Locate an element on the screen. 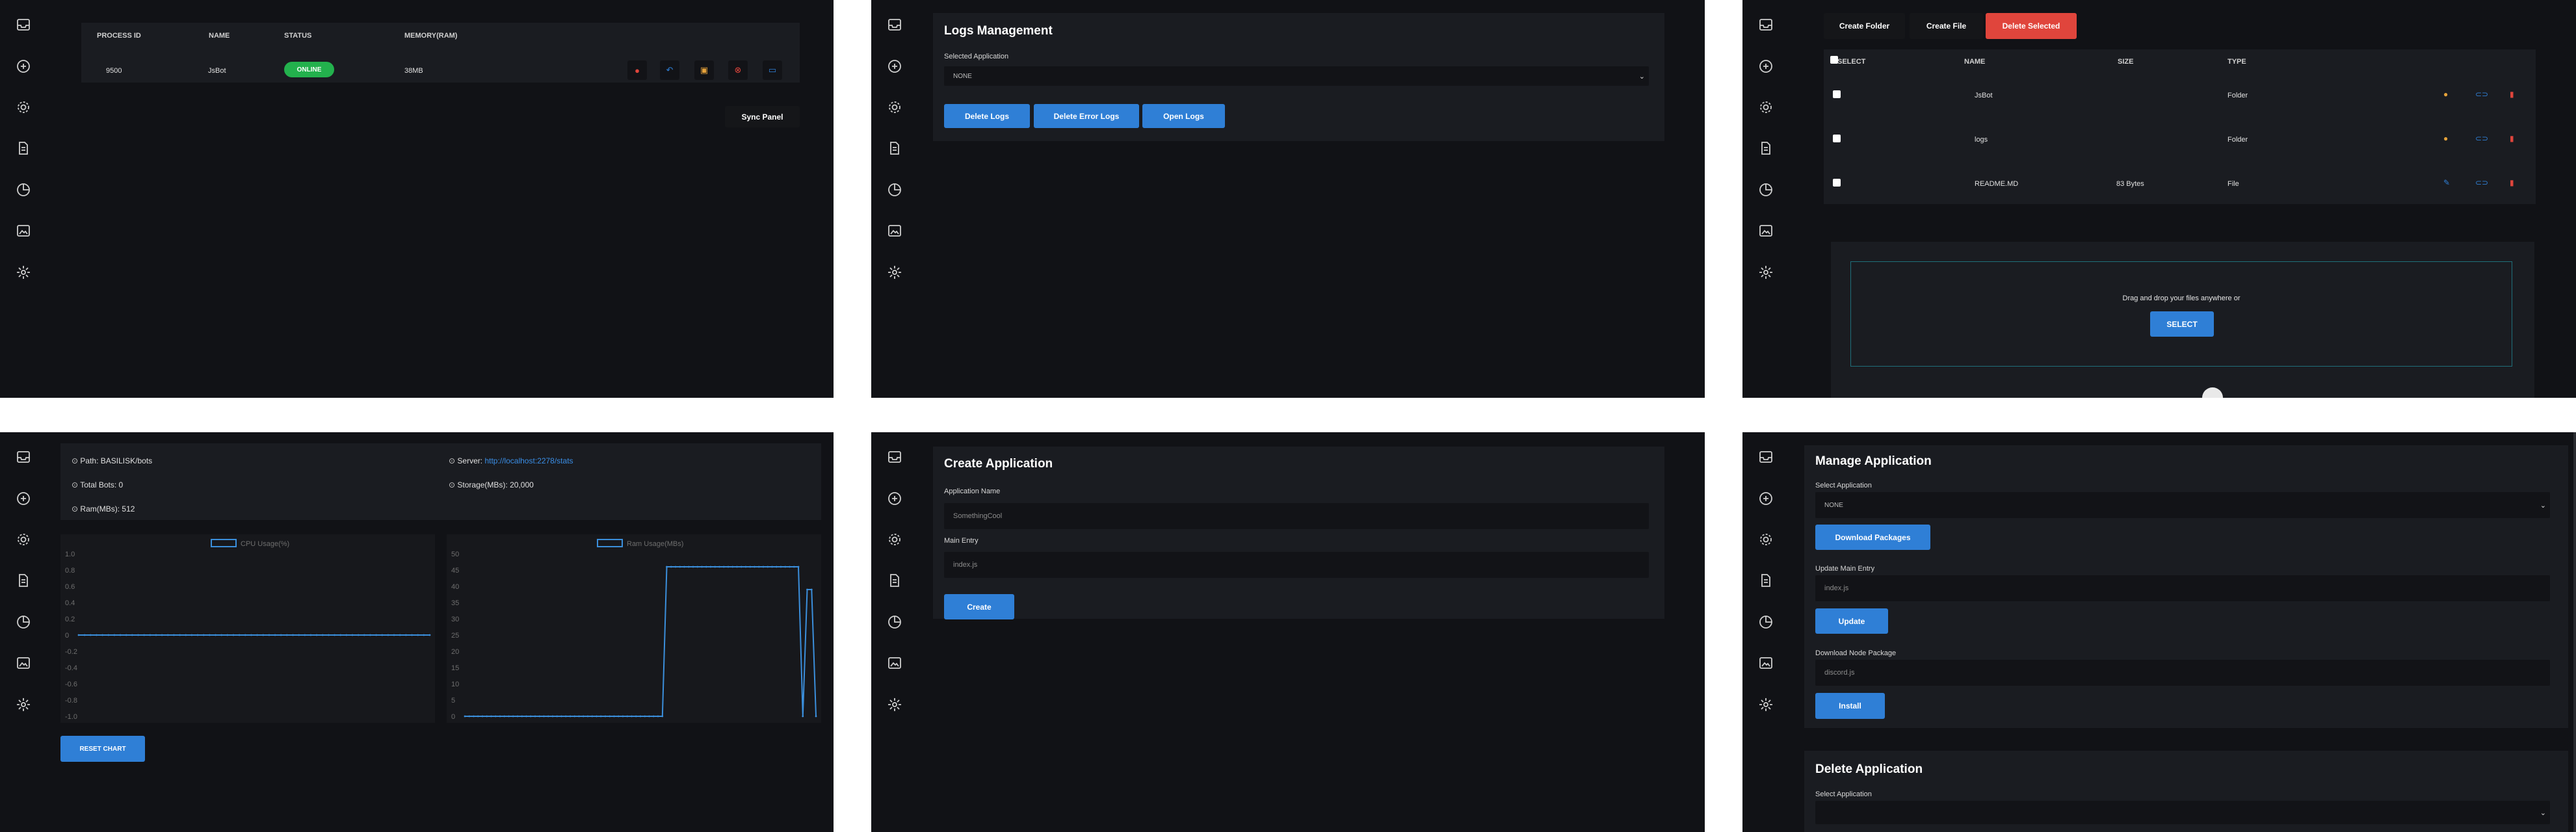 Image resolution: width=2576 pixels, height=832 pixels. legend-label: Ram Usage(MBs) is located at coordinates (655, 544).